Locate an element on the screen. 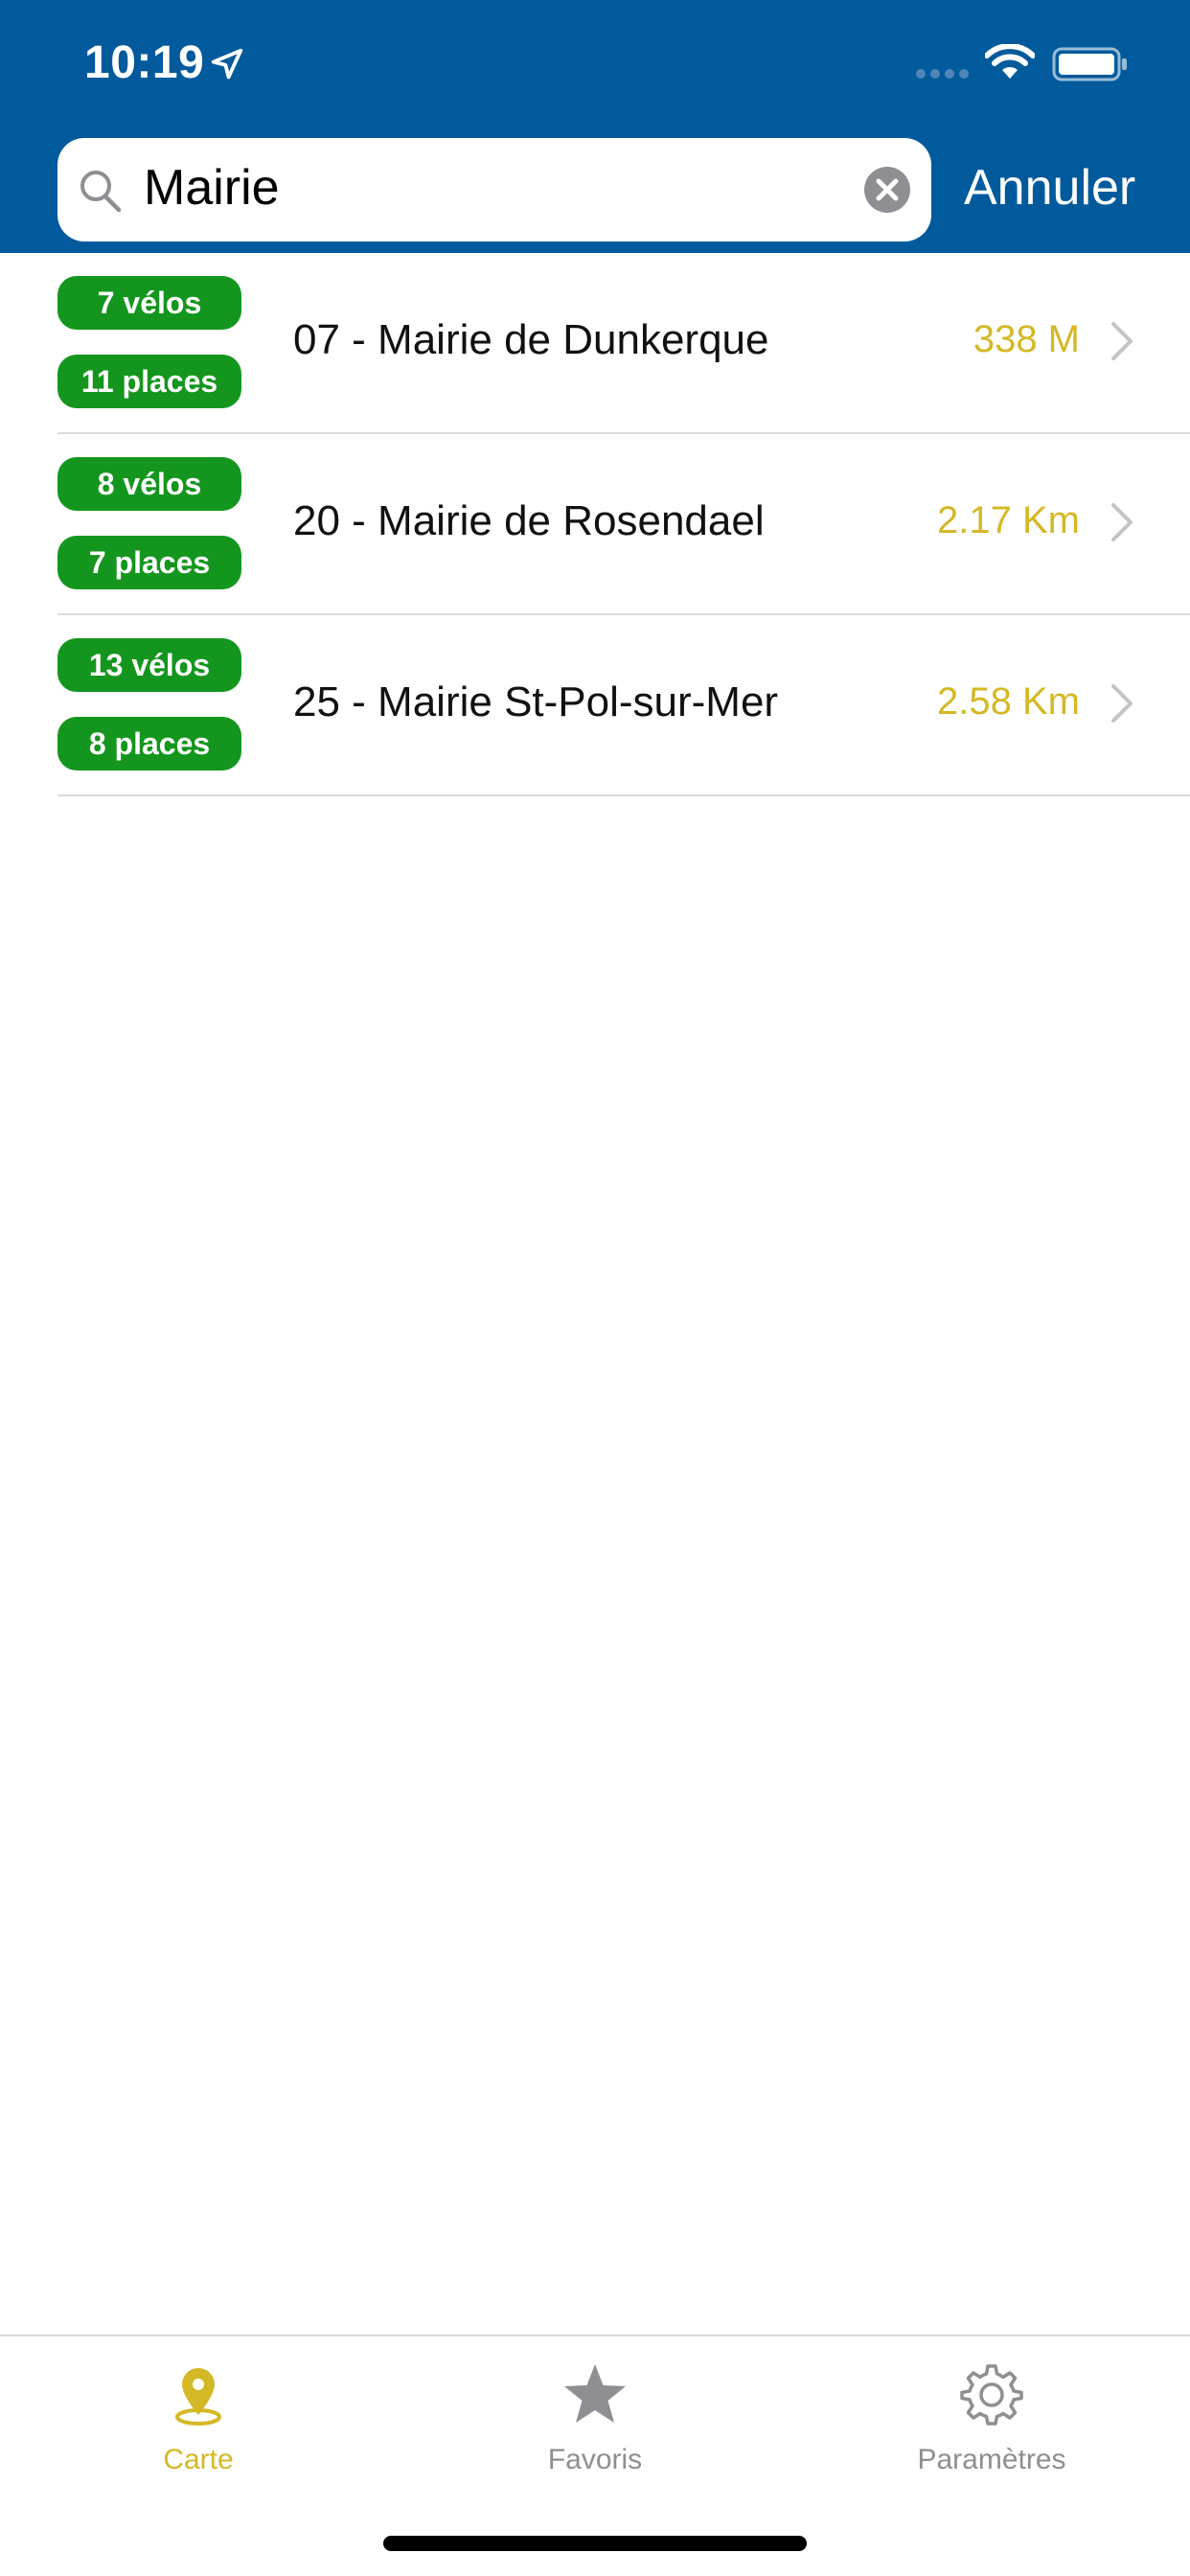 The height and width of the screenshot is (2576, 1190). station-distance: 338 M is located at coordinates (1027, 339).